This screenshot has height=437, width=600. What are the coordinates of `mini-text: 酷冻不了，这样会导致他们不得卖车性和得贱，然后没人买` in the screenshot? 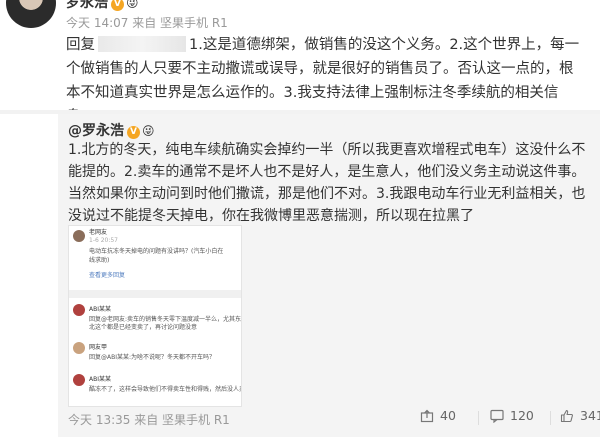 It's located at (165, 389).